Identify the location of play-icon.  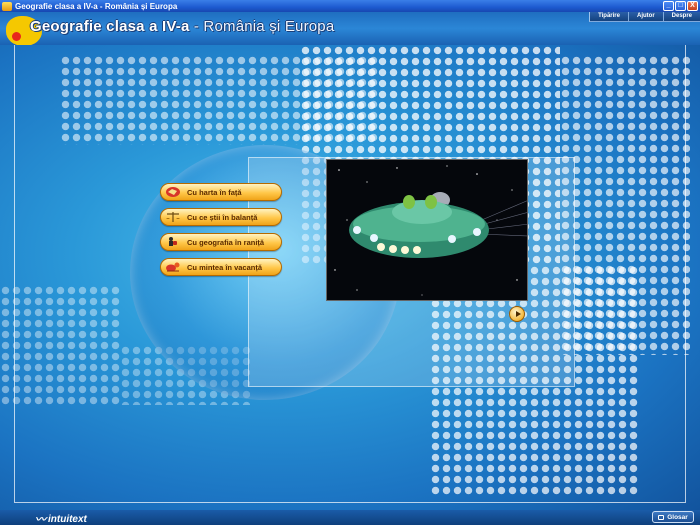
(518, 314).